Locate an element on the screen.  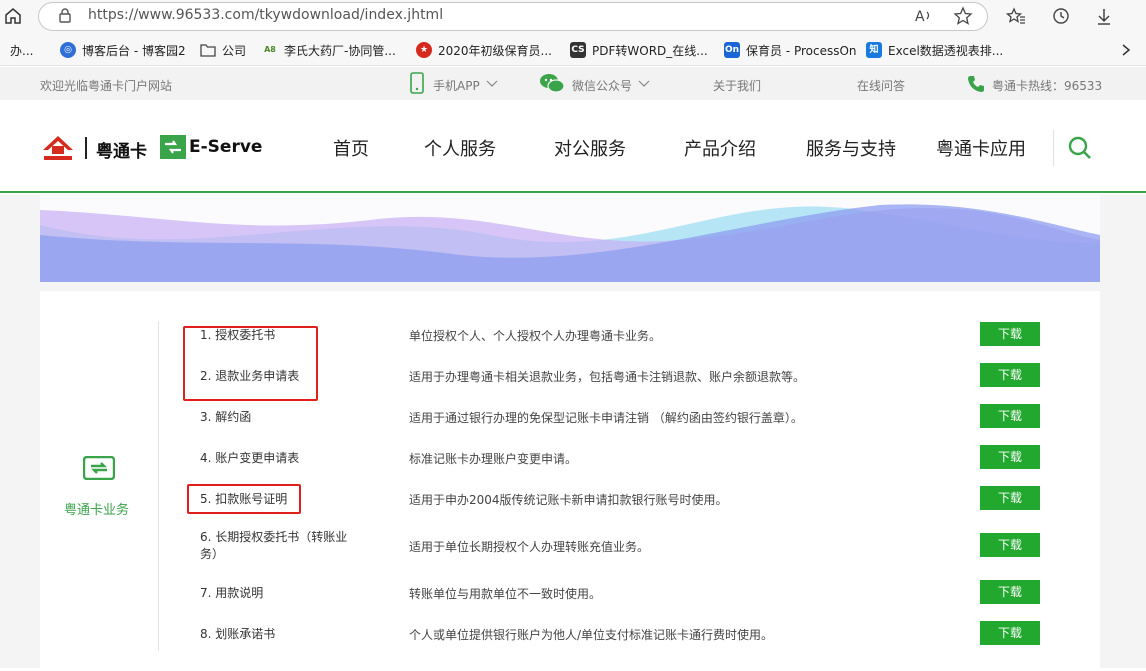
history-icon is located at coordinates (1061, 16).